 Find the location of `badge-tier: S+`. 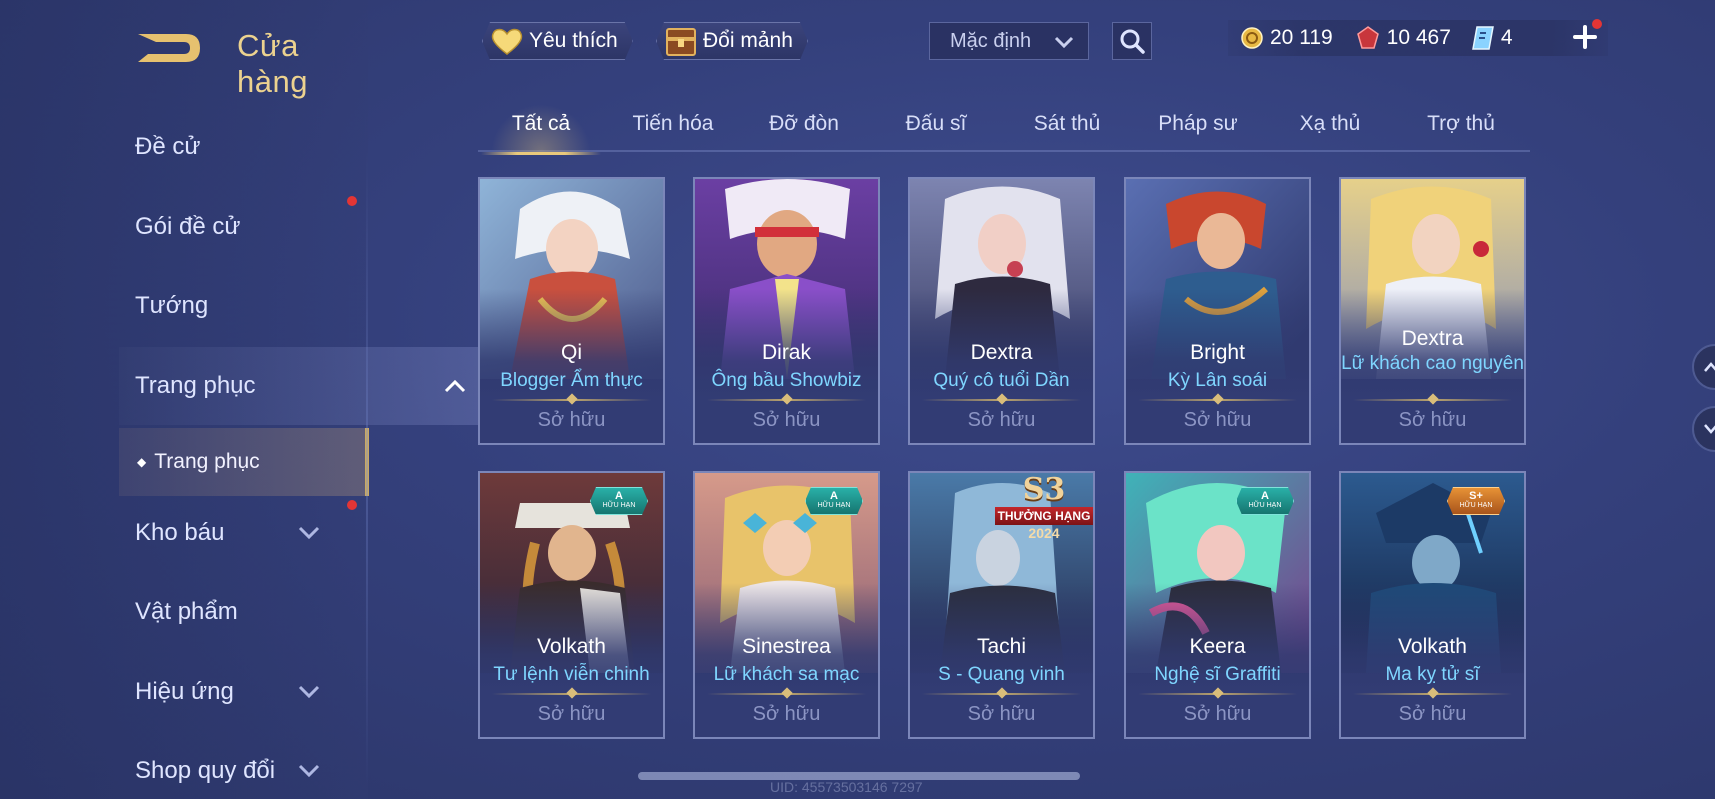

badge-tier: S+ is located at coordinates (1476, 496).